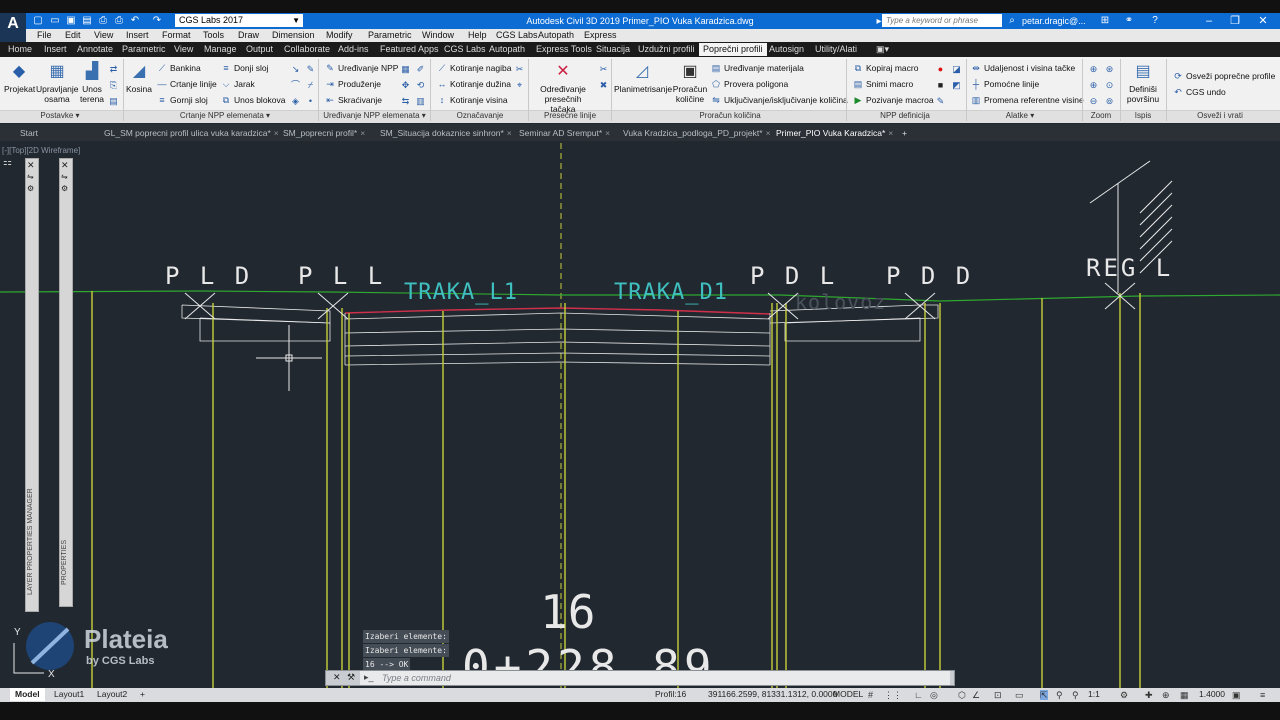  I want to click on save-as-icon: ▤, so click(87, 21).